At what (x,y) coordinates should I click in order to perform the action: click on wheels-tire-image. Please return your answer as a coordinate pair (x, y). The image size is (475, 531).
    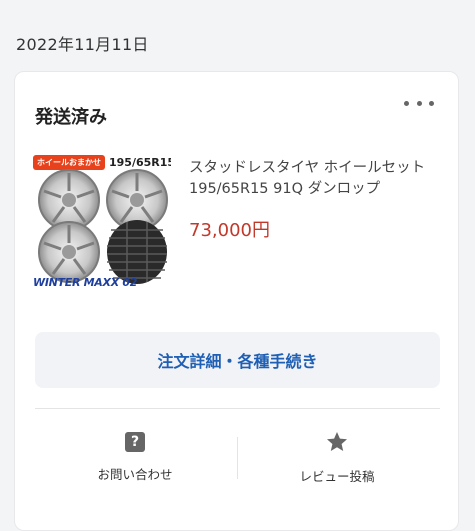
    Looking at the image, I should click on (103, 226).